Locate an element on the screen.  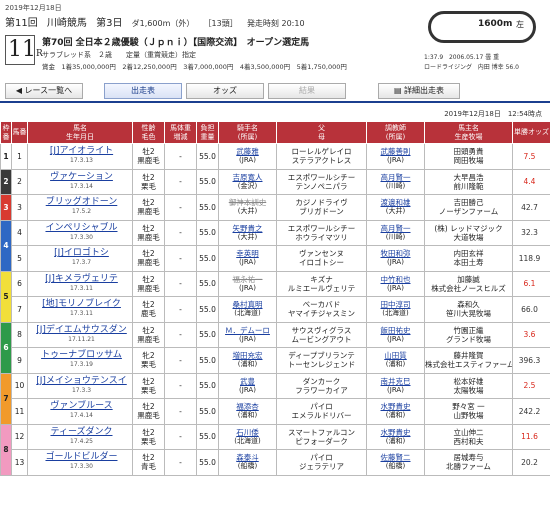
jockey-cell: 武藤雅 (JRA) is located at coordinates (247, 156).